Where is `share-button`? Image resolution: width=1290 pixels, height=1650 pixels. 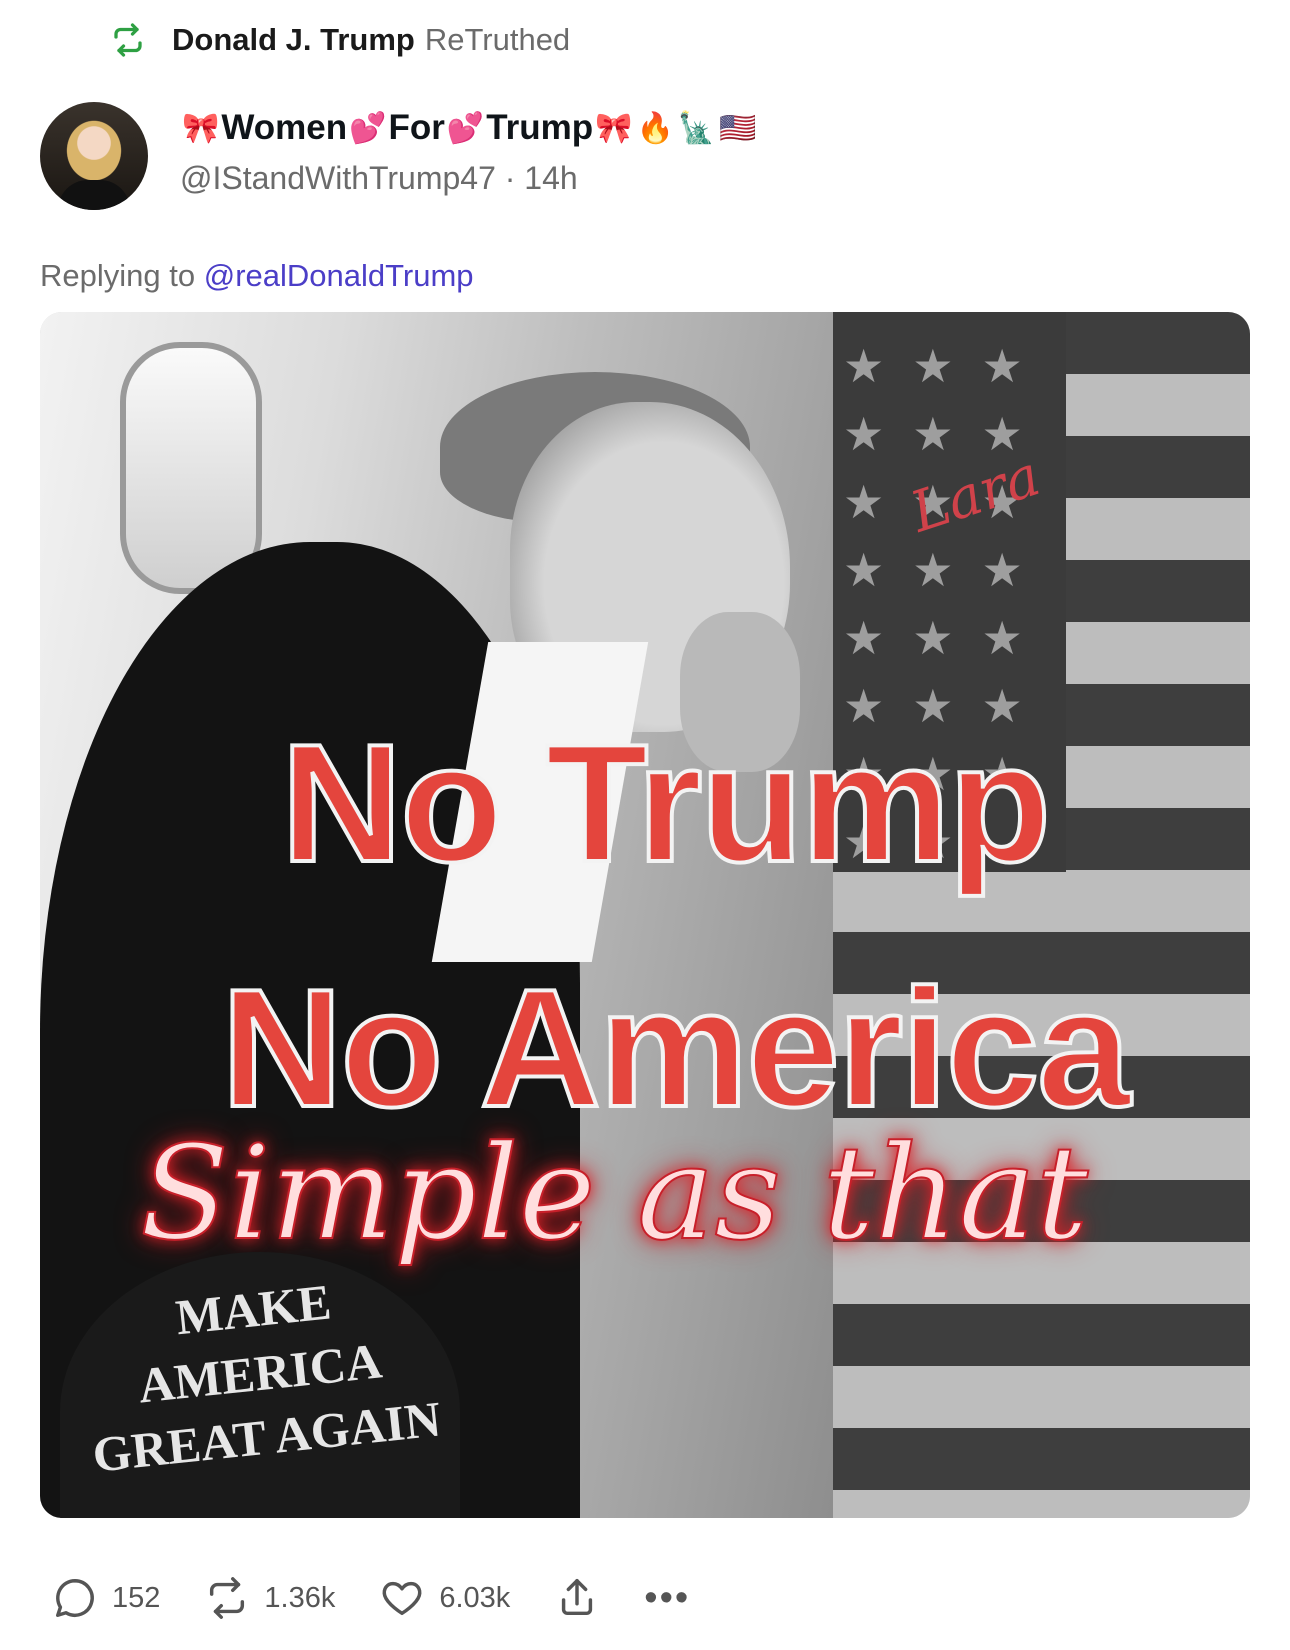 share-button is located at coordinates (577, 1598).